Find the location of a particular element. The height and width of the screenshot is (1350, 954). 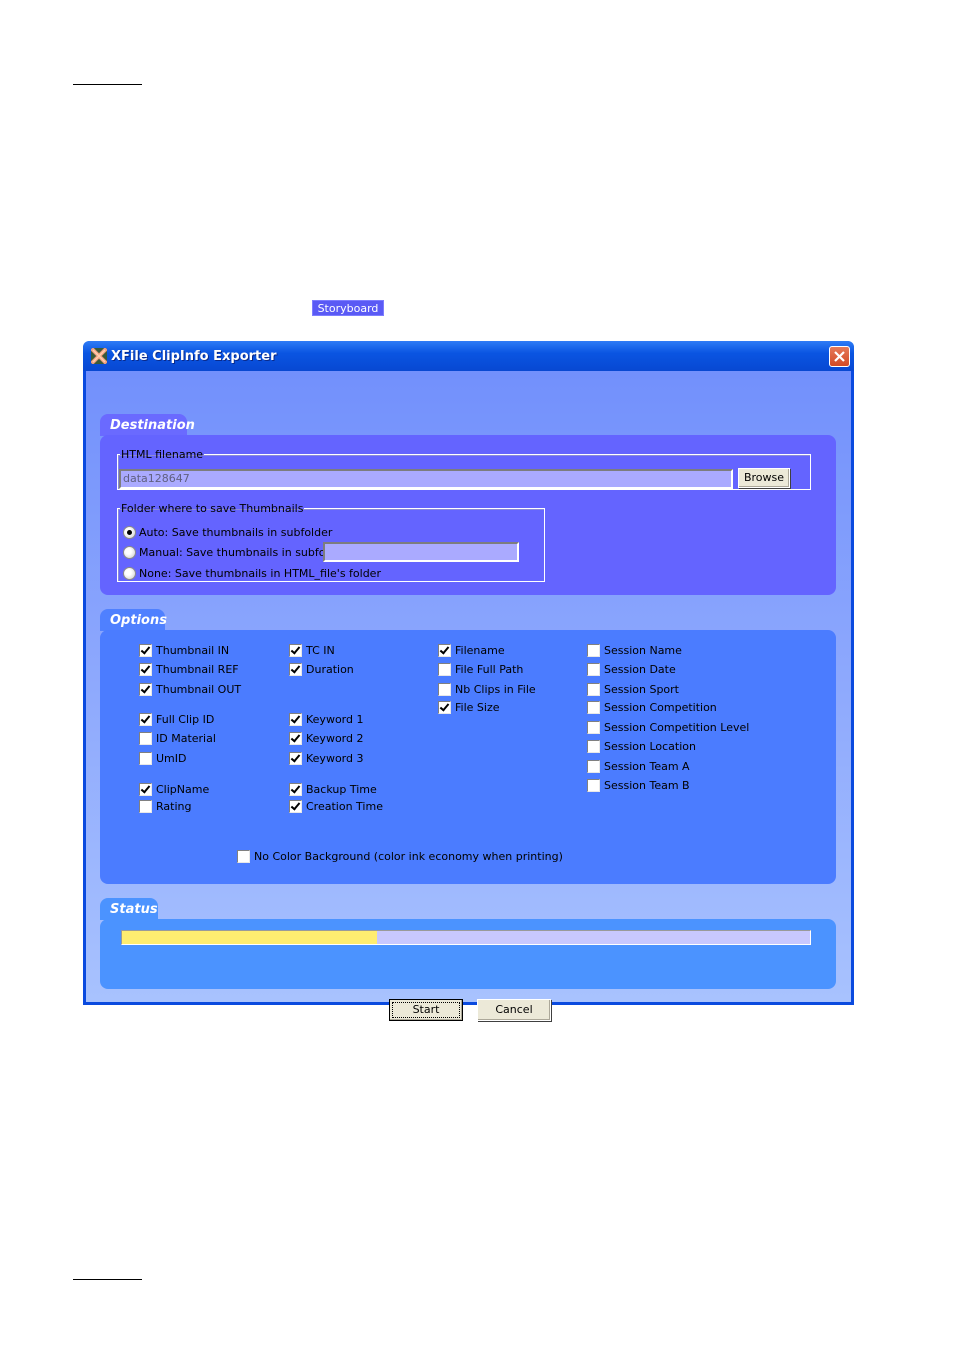

thumbnail-folder-legend: Folder where to save Thumbnails is located at coordinates (212, 508).